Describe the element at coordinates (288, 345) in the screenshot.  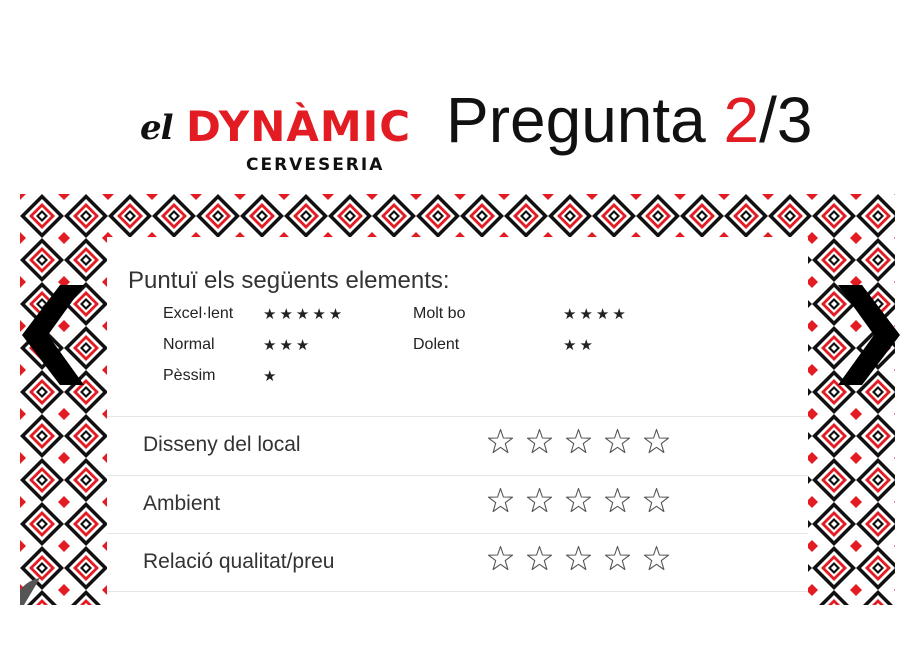
I see `legend-stars: ★★★` at that location.